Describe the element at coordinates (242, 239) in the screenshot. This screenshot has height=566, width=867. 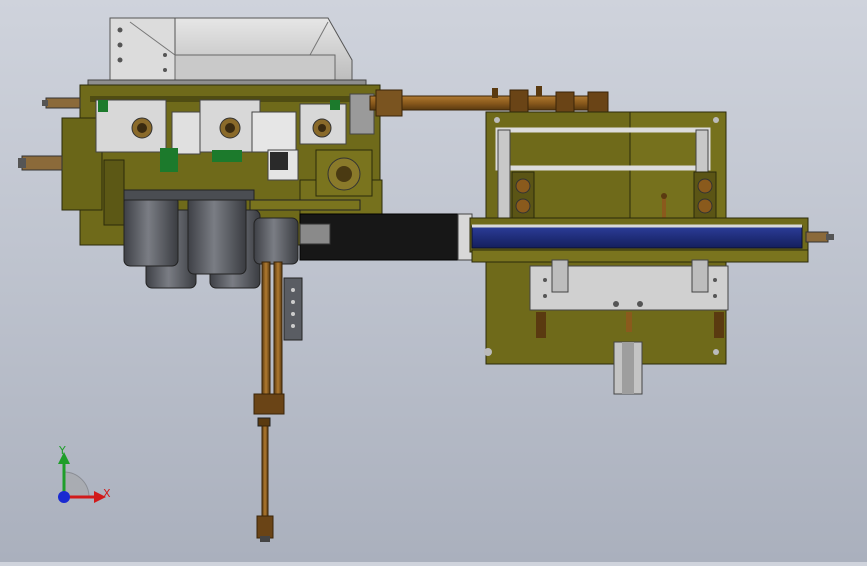
I see `pneumatic-cylinders` at that location.